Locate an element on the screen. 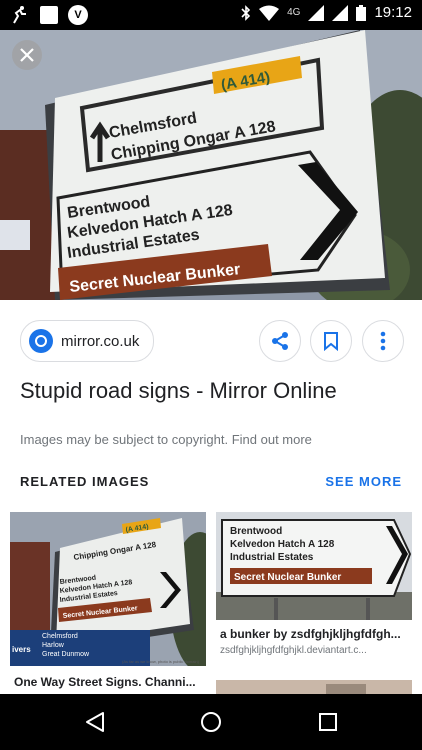  back-icon is located at coordinates (95, 722).